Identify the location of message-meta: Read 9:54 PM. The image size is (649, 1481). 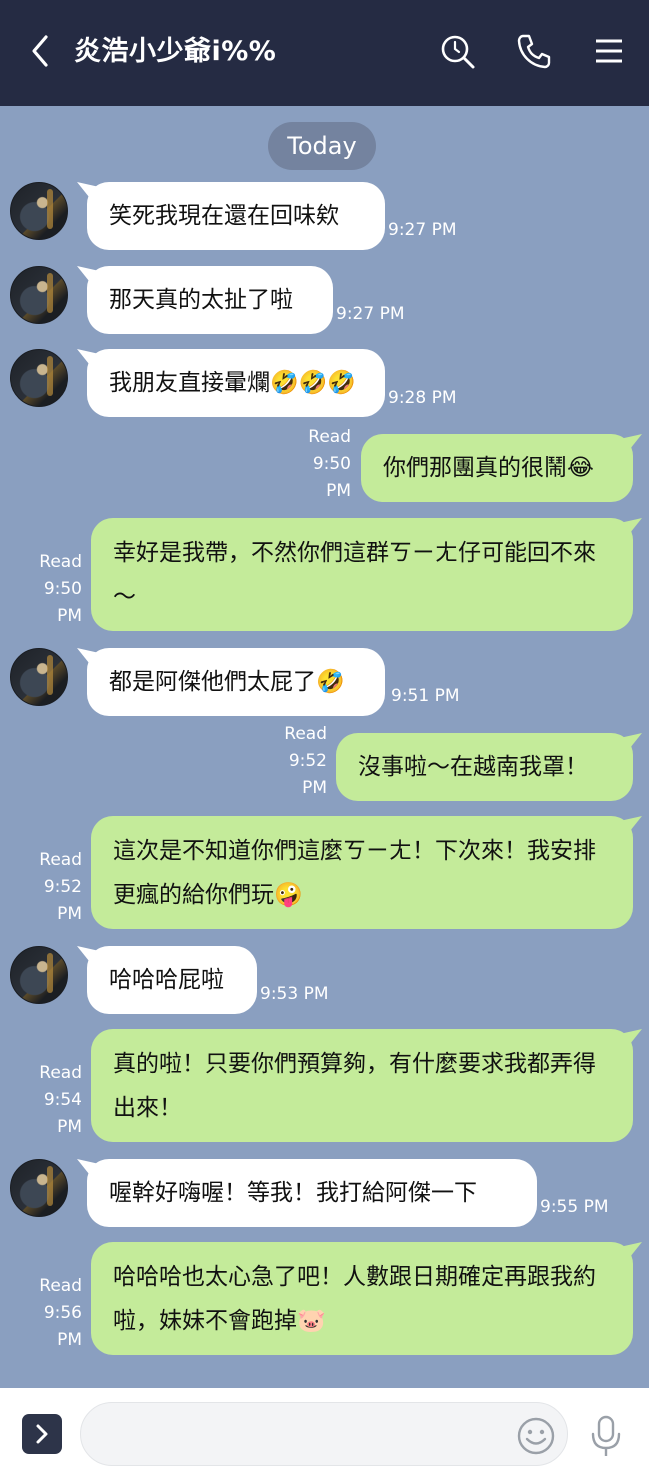
(51, 1100).